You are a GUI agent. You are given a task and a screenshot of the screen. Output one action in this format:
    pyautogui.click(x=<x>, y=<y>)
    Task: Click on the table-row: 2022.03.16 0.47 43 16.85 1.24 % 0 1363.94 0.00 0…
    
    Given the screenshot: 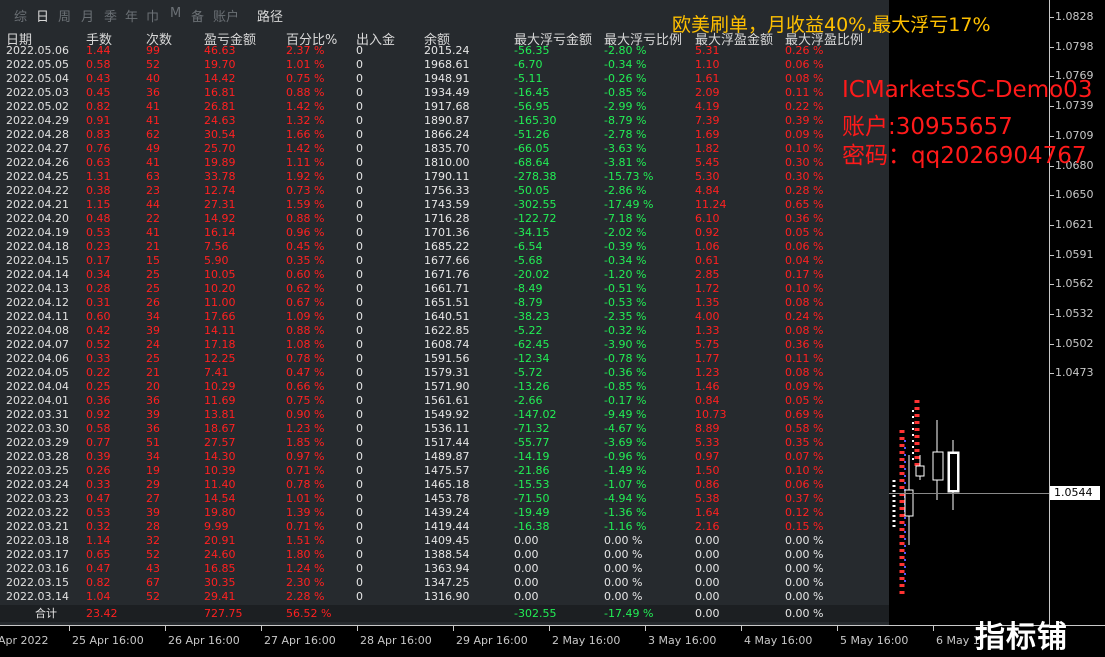 What is the action you would take?
    pyautogui.click(x=444, y=569)
    